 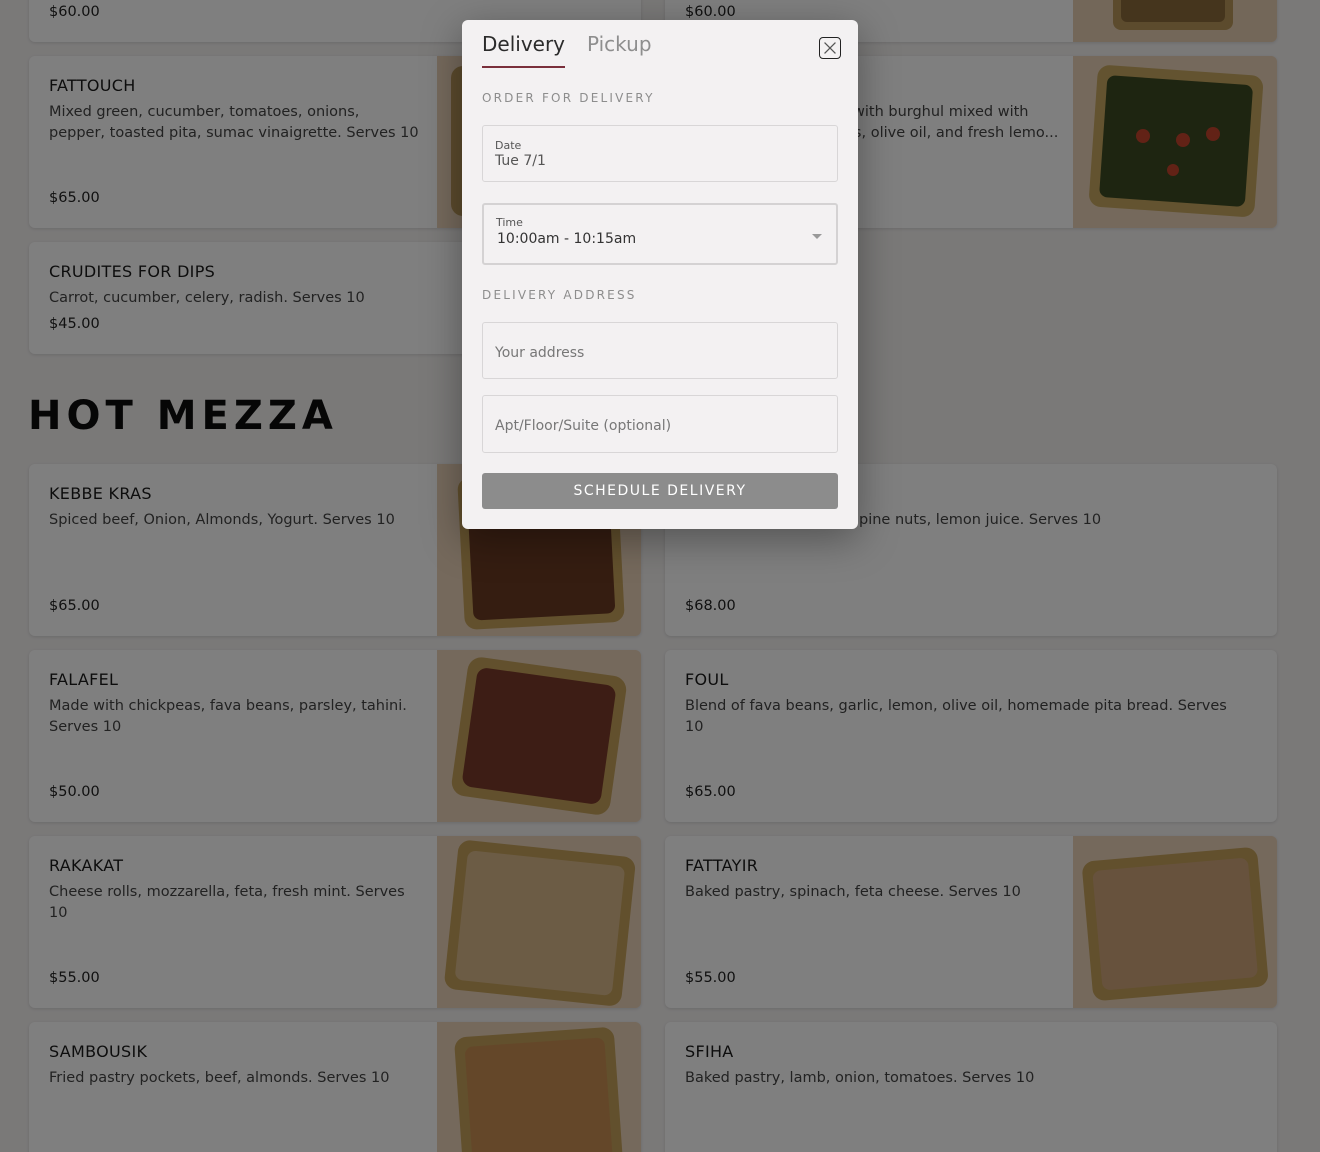 What do you see at coordinates (540, 353) in the screenshot?
I see `address-placeholder: Your address` at bounding box center [540, 353].